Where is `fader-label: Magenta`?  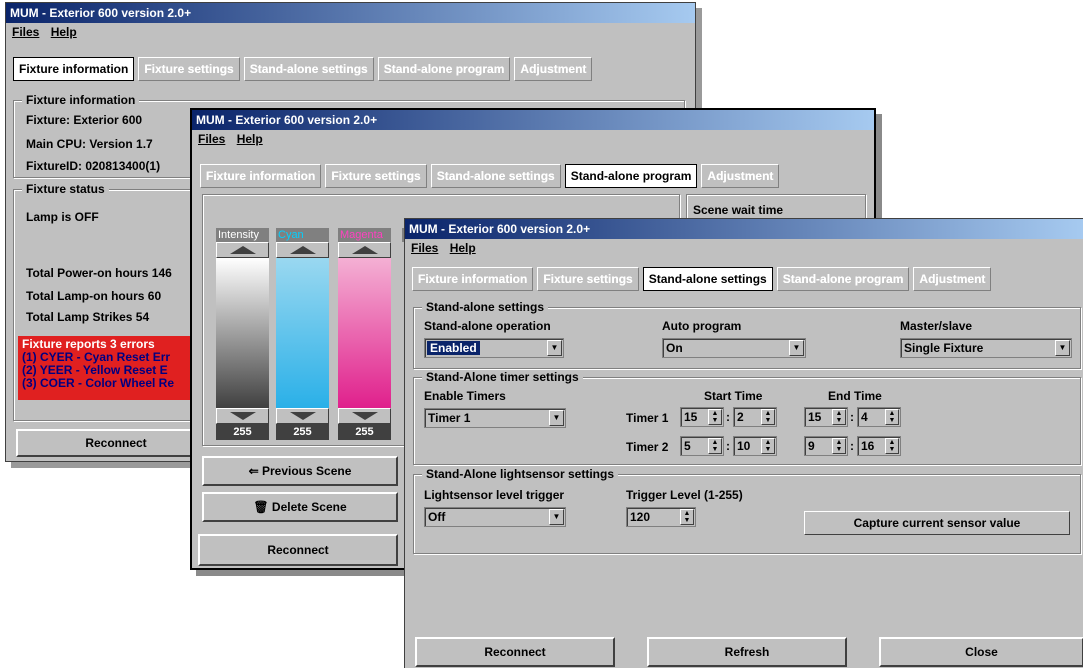 fader-label: Magenta is located at coordinates (364, 235).